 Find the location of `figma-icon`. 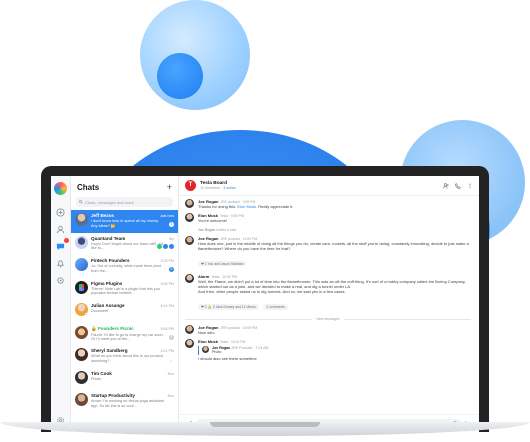

figma-icon is located at coordinates (81, 287).